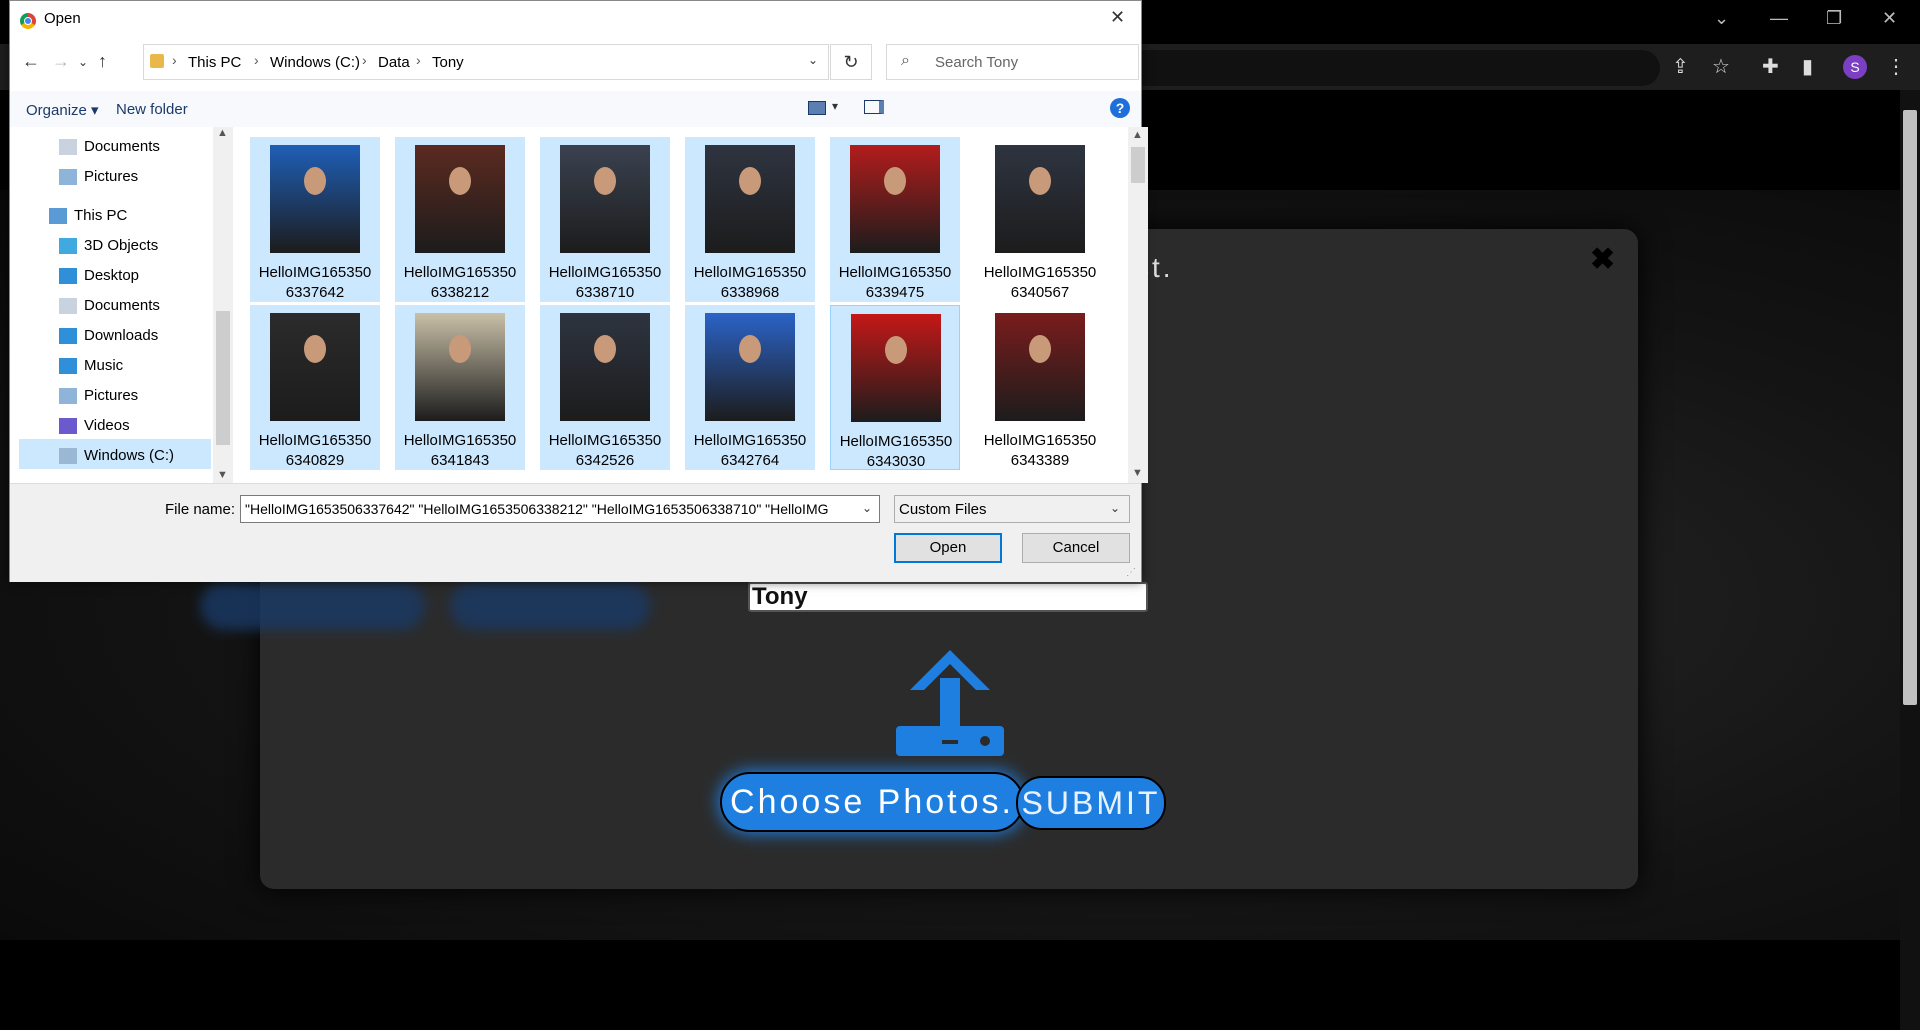 This screenshot has height=1030, width=1920. What do you see at coordinates (1889, 18) in the screenshot?
I see `window-close-icon: ✕` at bounding box center [1889, 18].